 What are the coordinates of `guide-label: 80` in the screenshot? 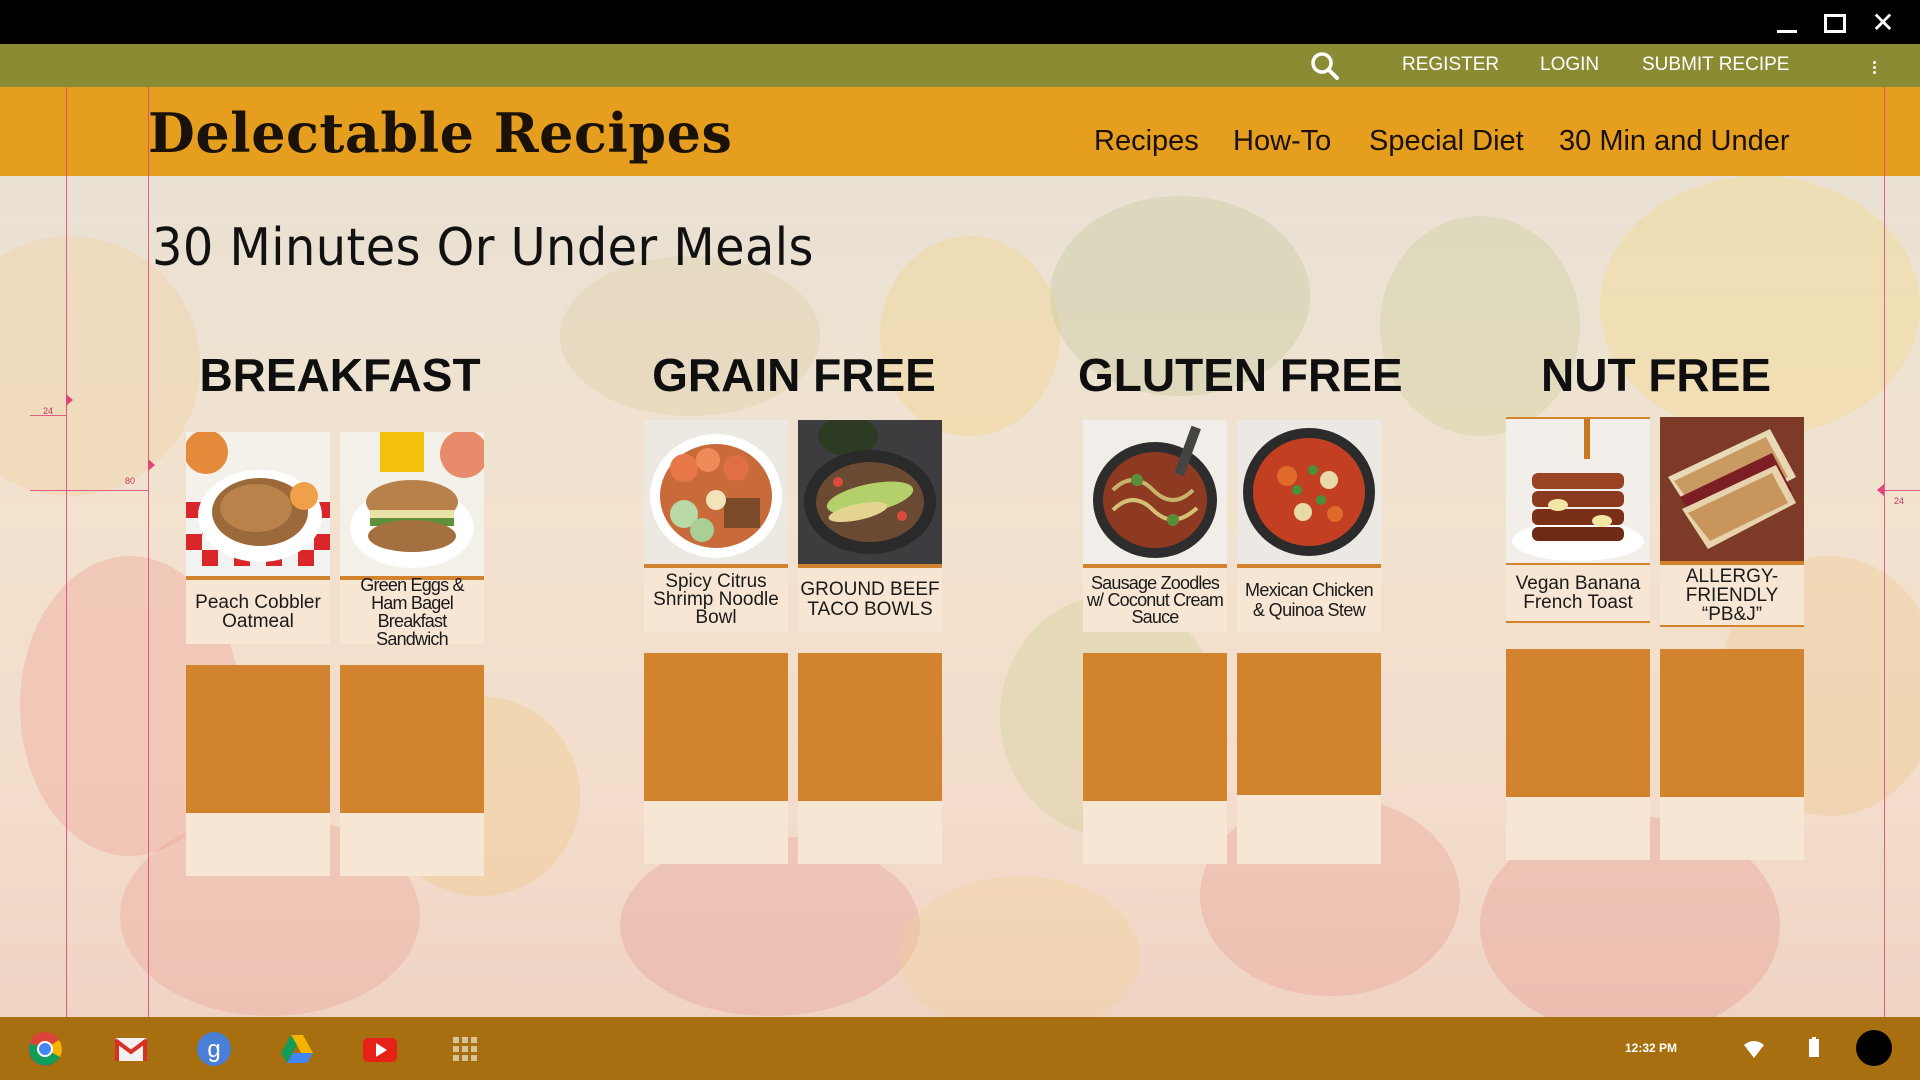 It's located at (130, 481).